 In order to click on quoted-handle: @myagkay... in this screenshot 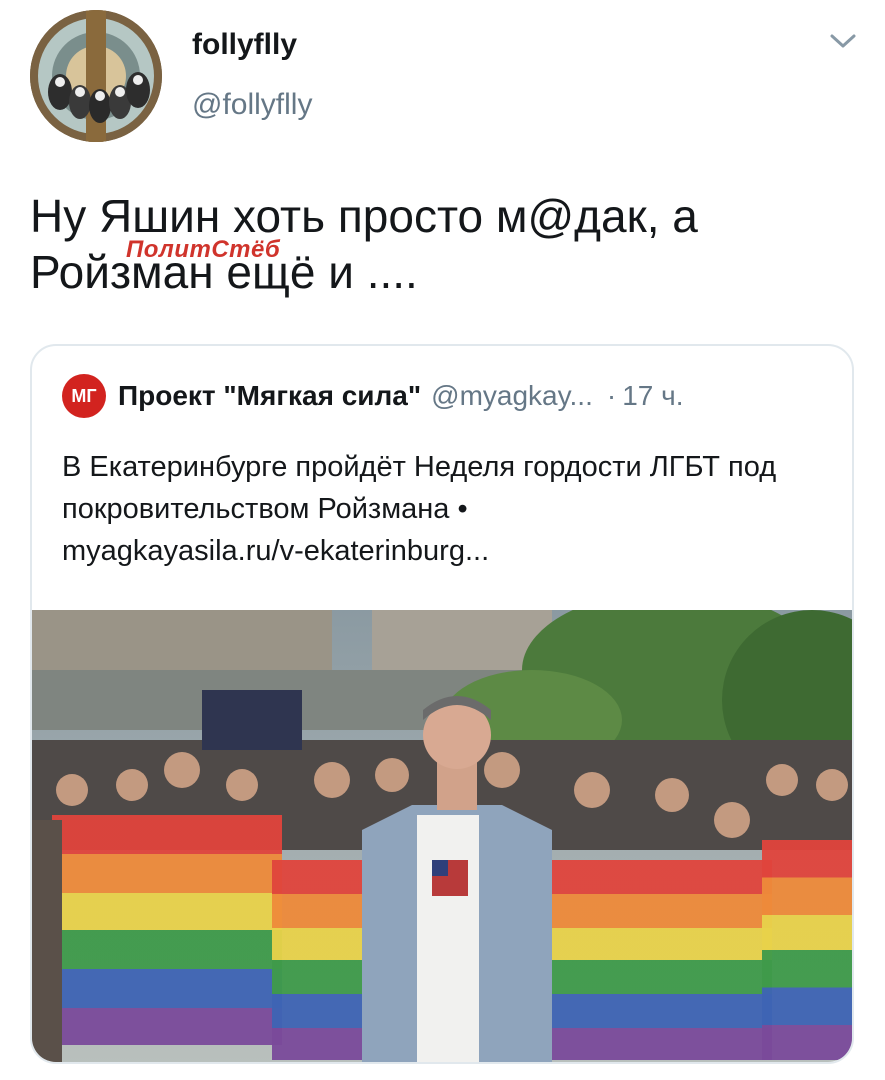, I will do `click(512, 396)`.